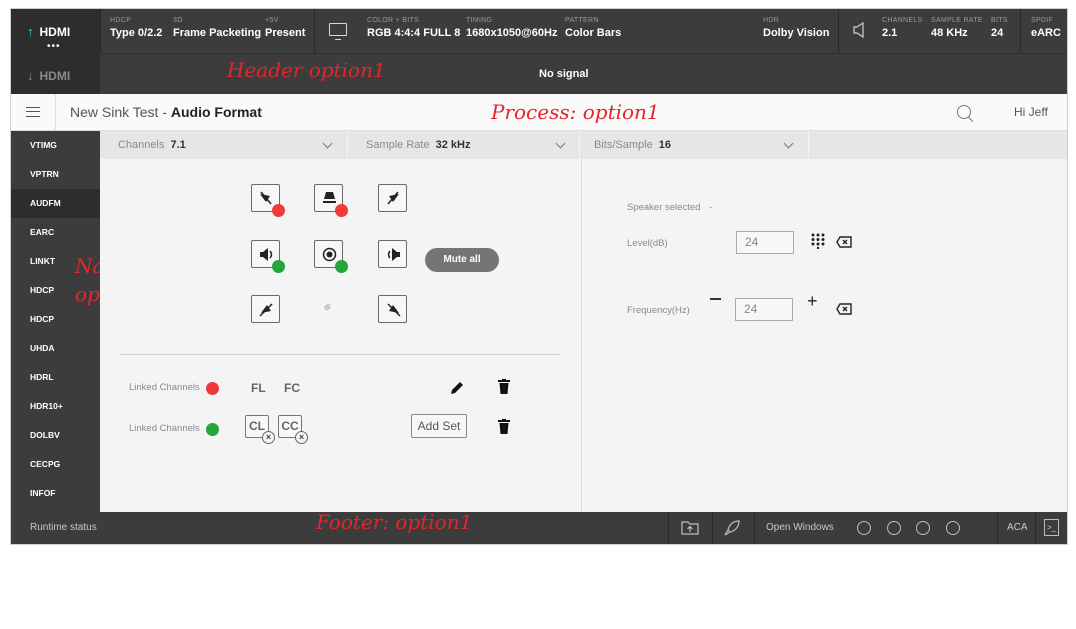  What do you see at coordinates (439, 426) in the screenshot?
I see `add-set-button: Add Set` at bounding box center [439, 426].